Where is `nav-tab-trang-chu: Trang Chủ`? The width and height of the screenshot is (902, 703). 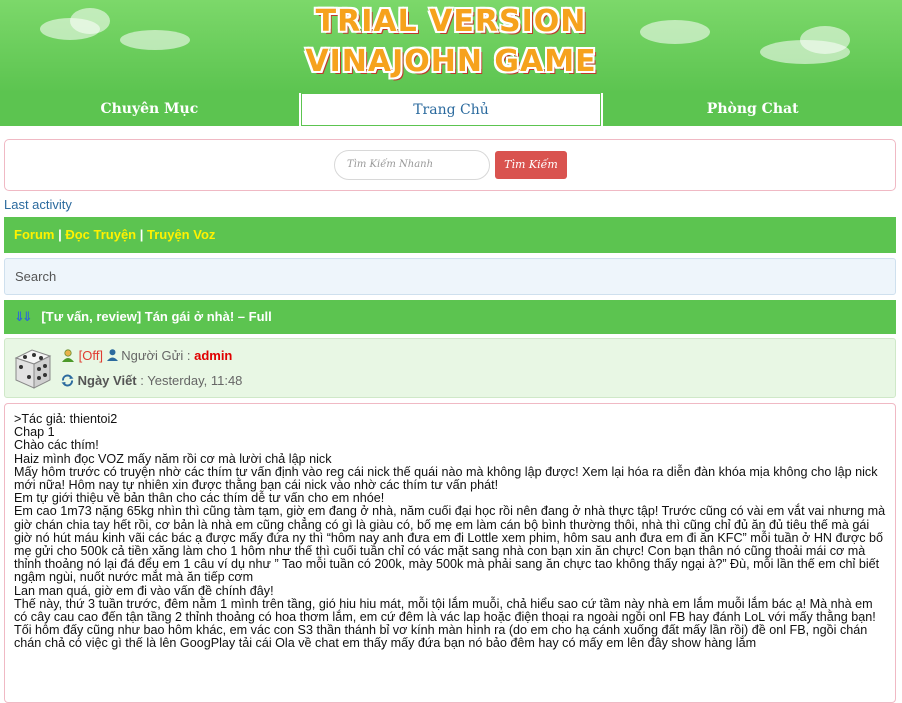 nav-tab-trang-chu: Trang Chủ is located at coordinates (451, 109).